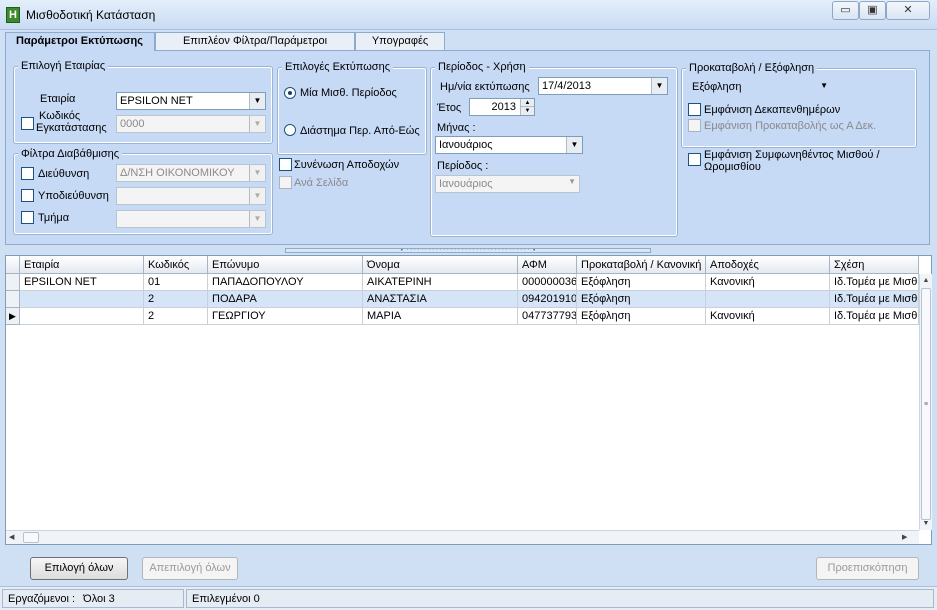 This screenshot has width=937, height=610. Describe the element at coordinates (176, 265) in the screenshot. I see `column-header-code: Κωδικός` at that location.